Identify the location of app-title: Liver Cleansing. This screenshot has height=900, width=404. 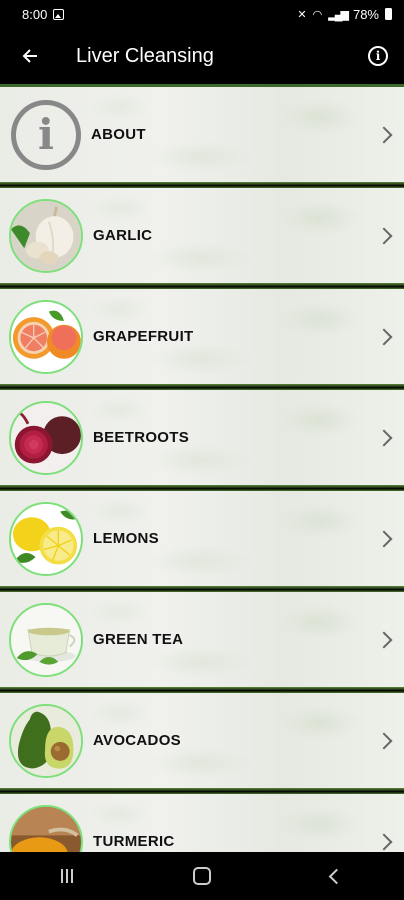
(145, 55).